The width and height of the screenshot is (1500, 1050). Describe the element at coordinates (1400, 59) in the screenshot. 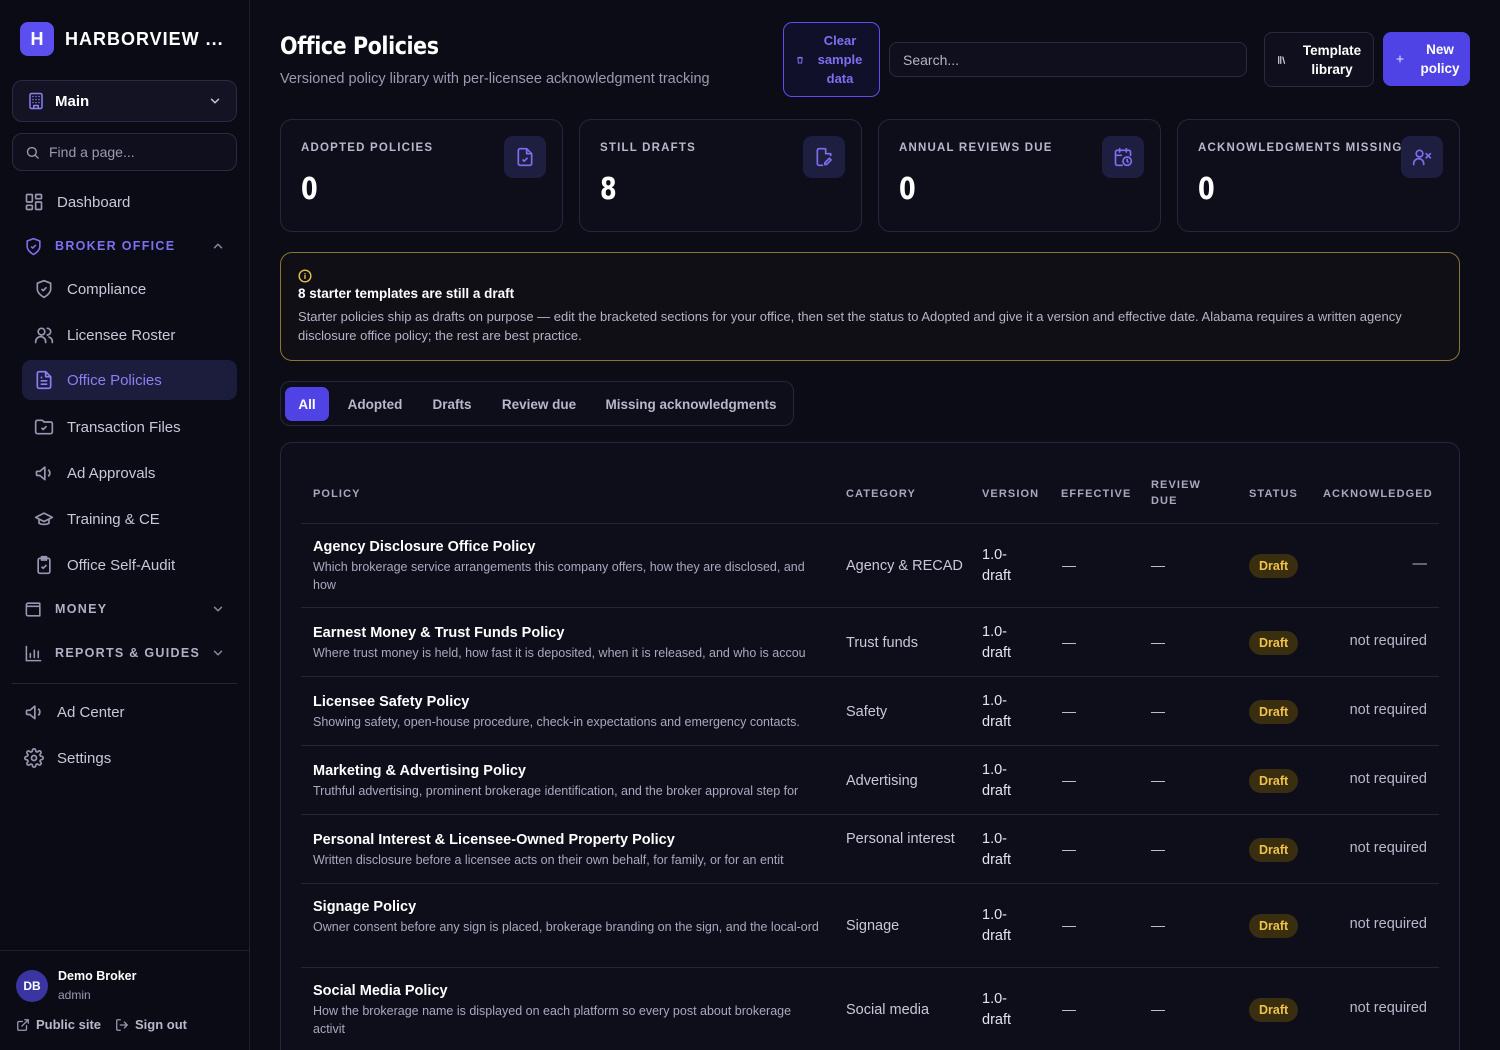

I see `plus-icon` at that location.